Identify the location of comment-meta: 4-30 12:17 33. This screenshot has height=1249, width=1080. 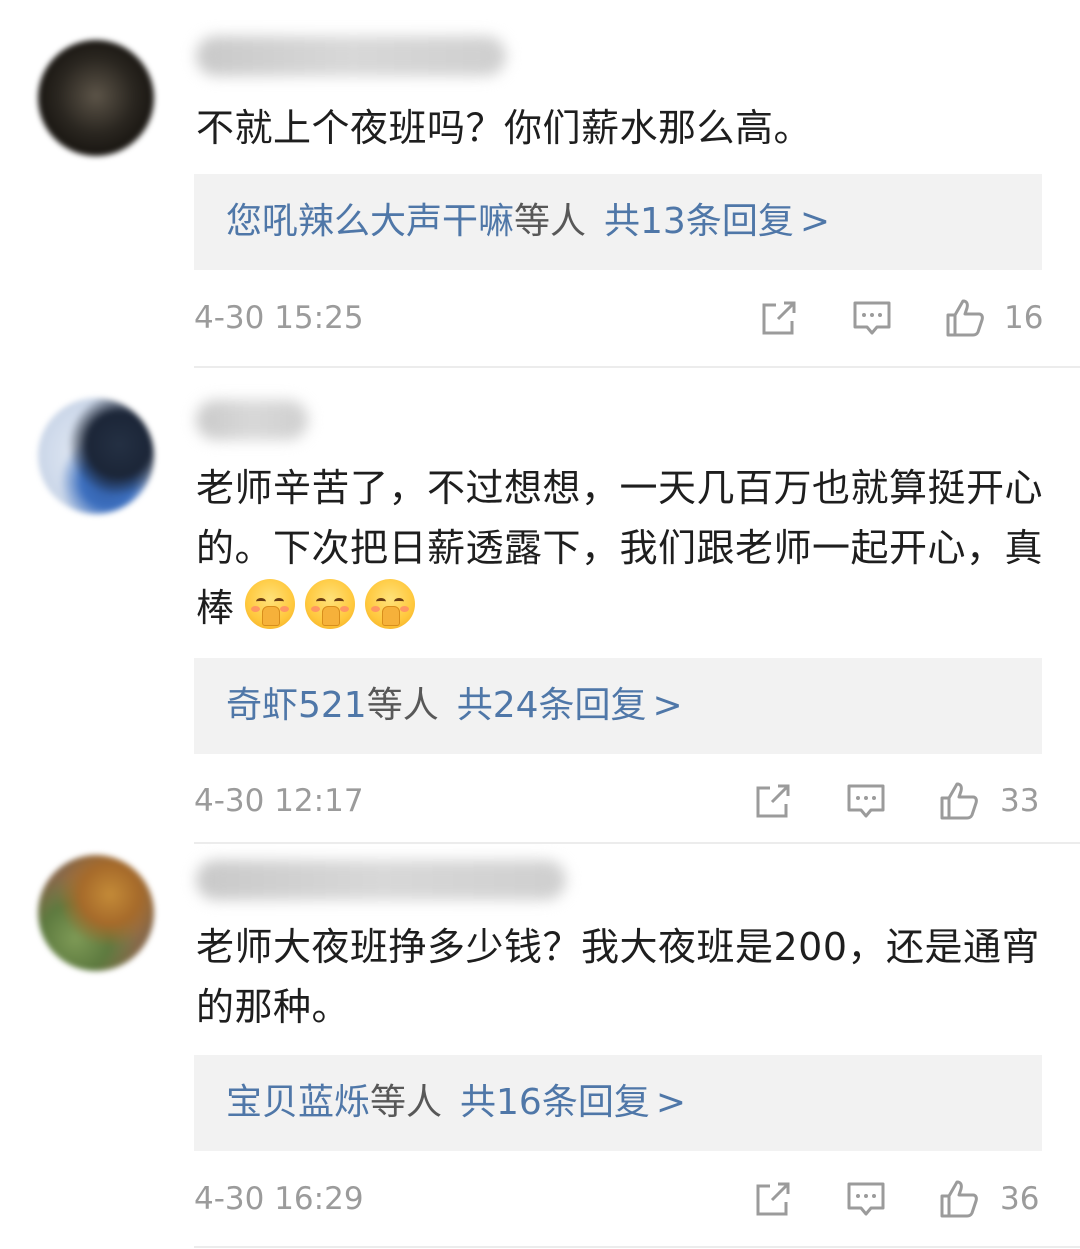
(618, 801).